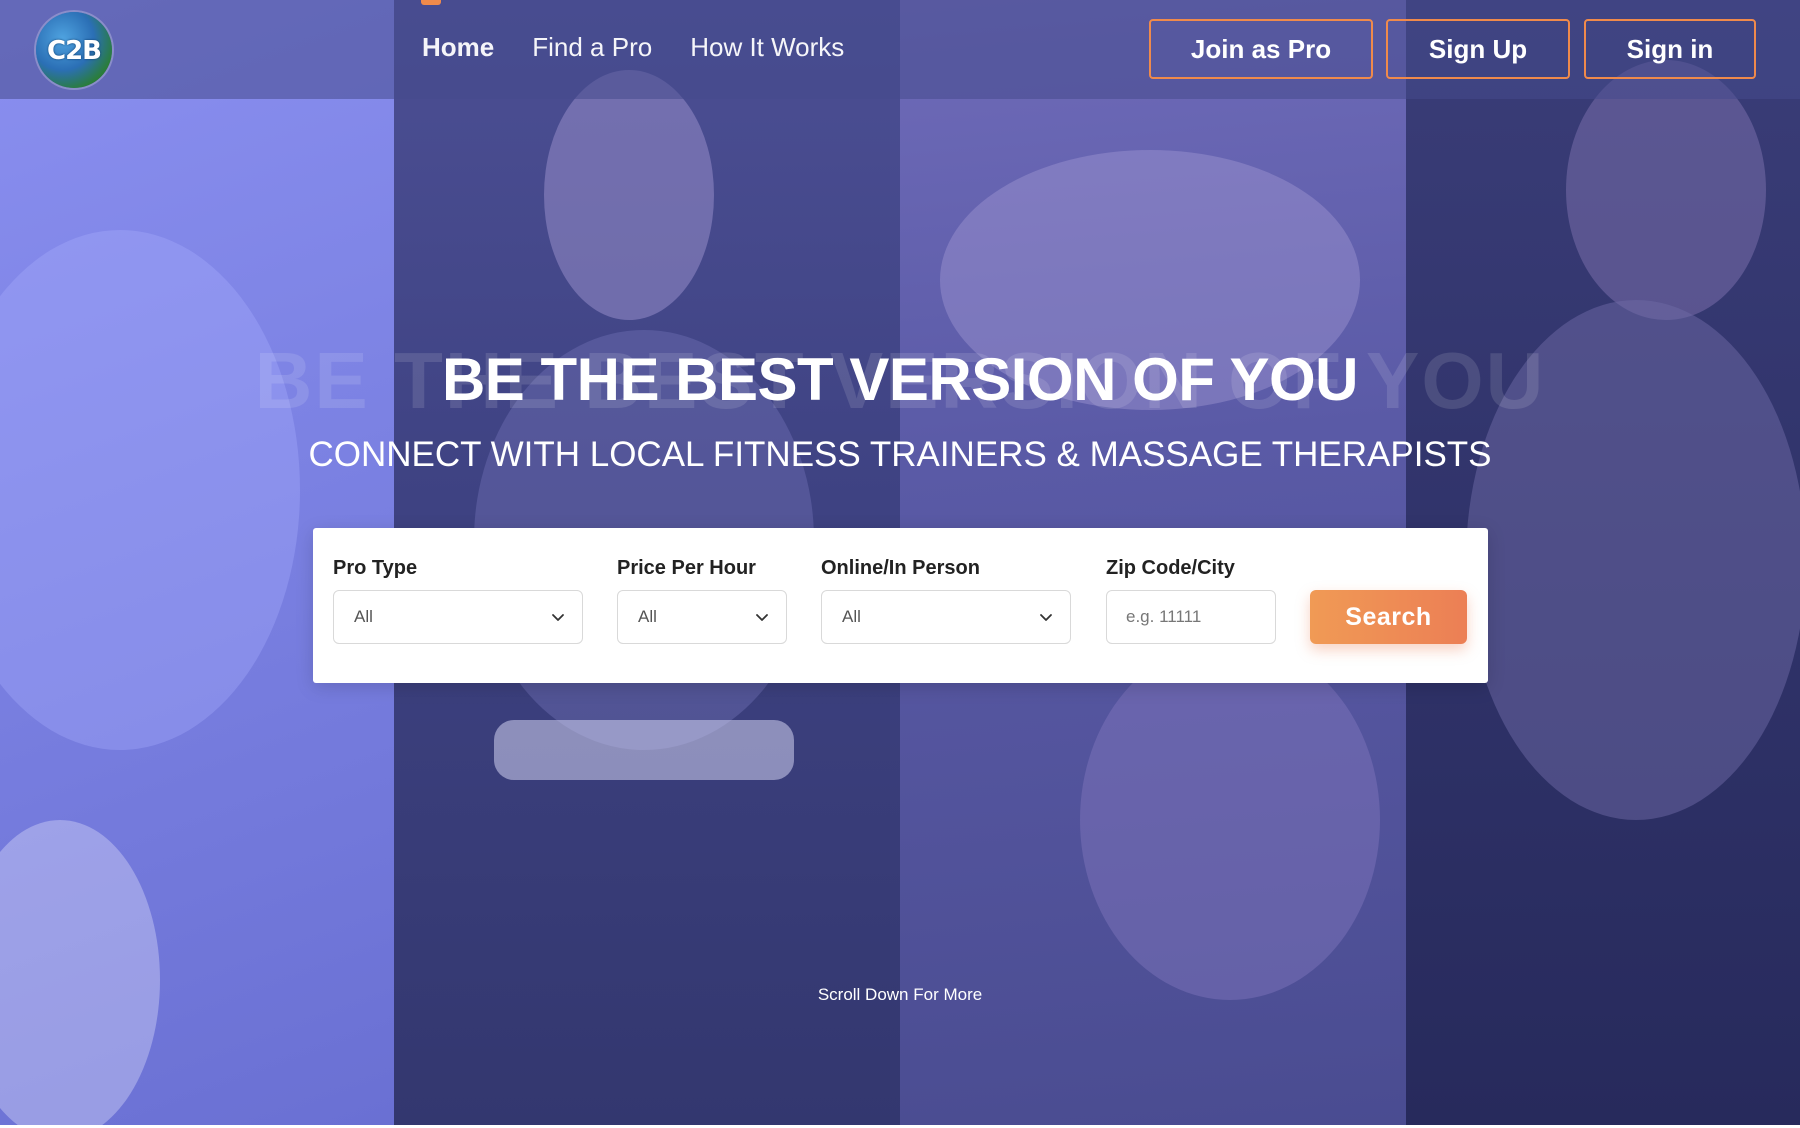 The width and height of the screenshot is (1800, 1128). I want to click on join-as-pro-button: Join as Pro, so click(1261, 49).